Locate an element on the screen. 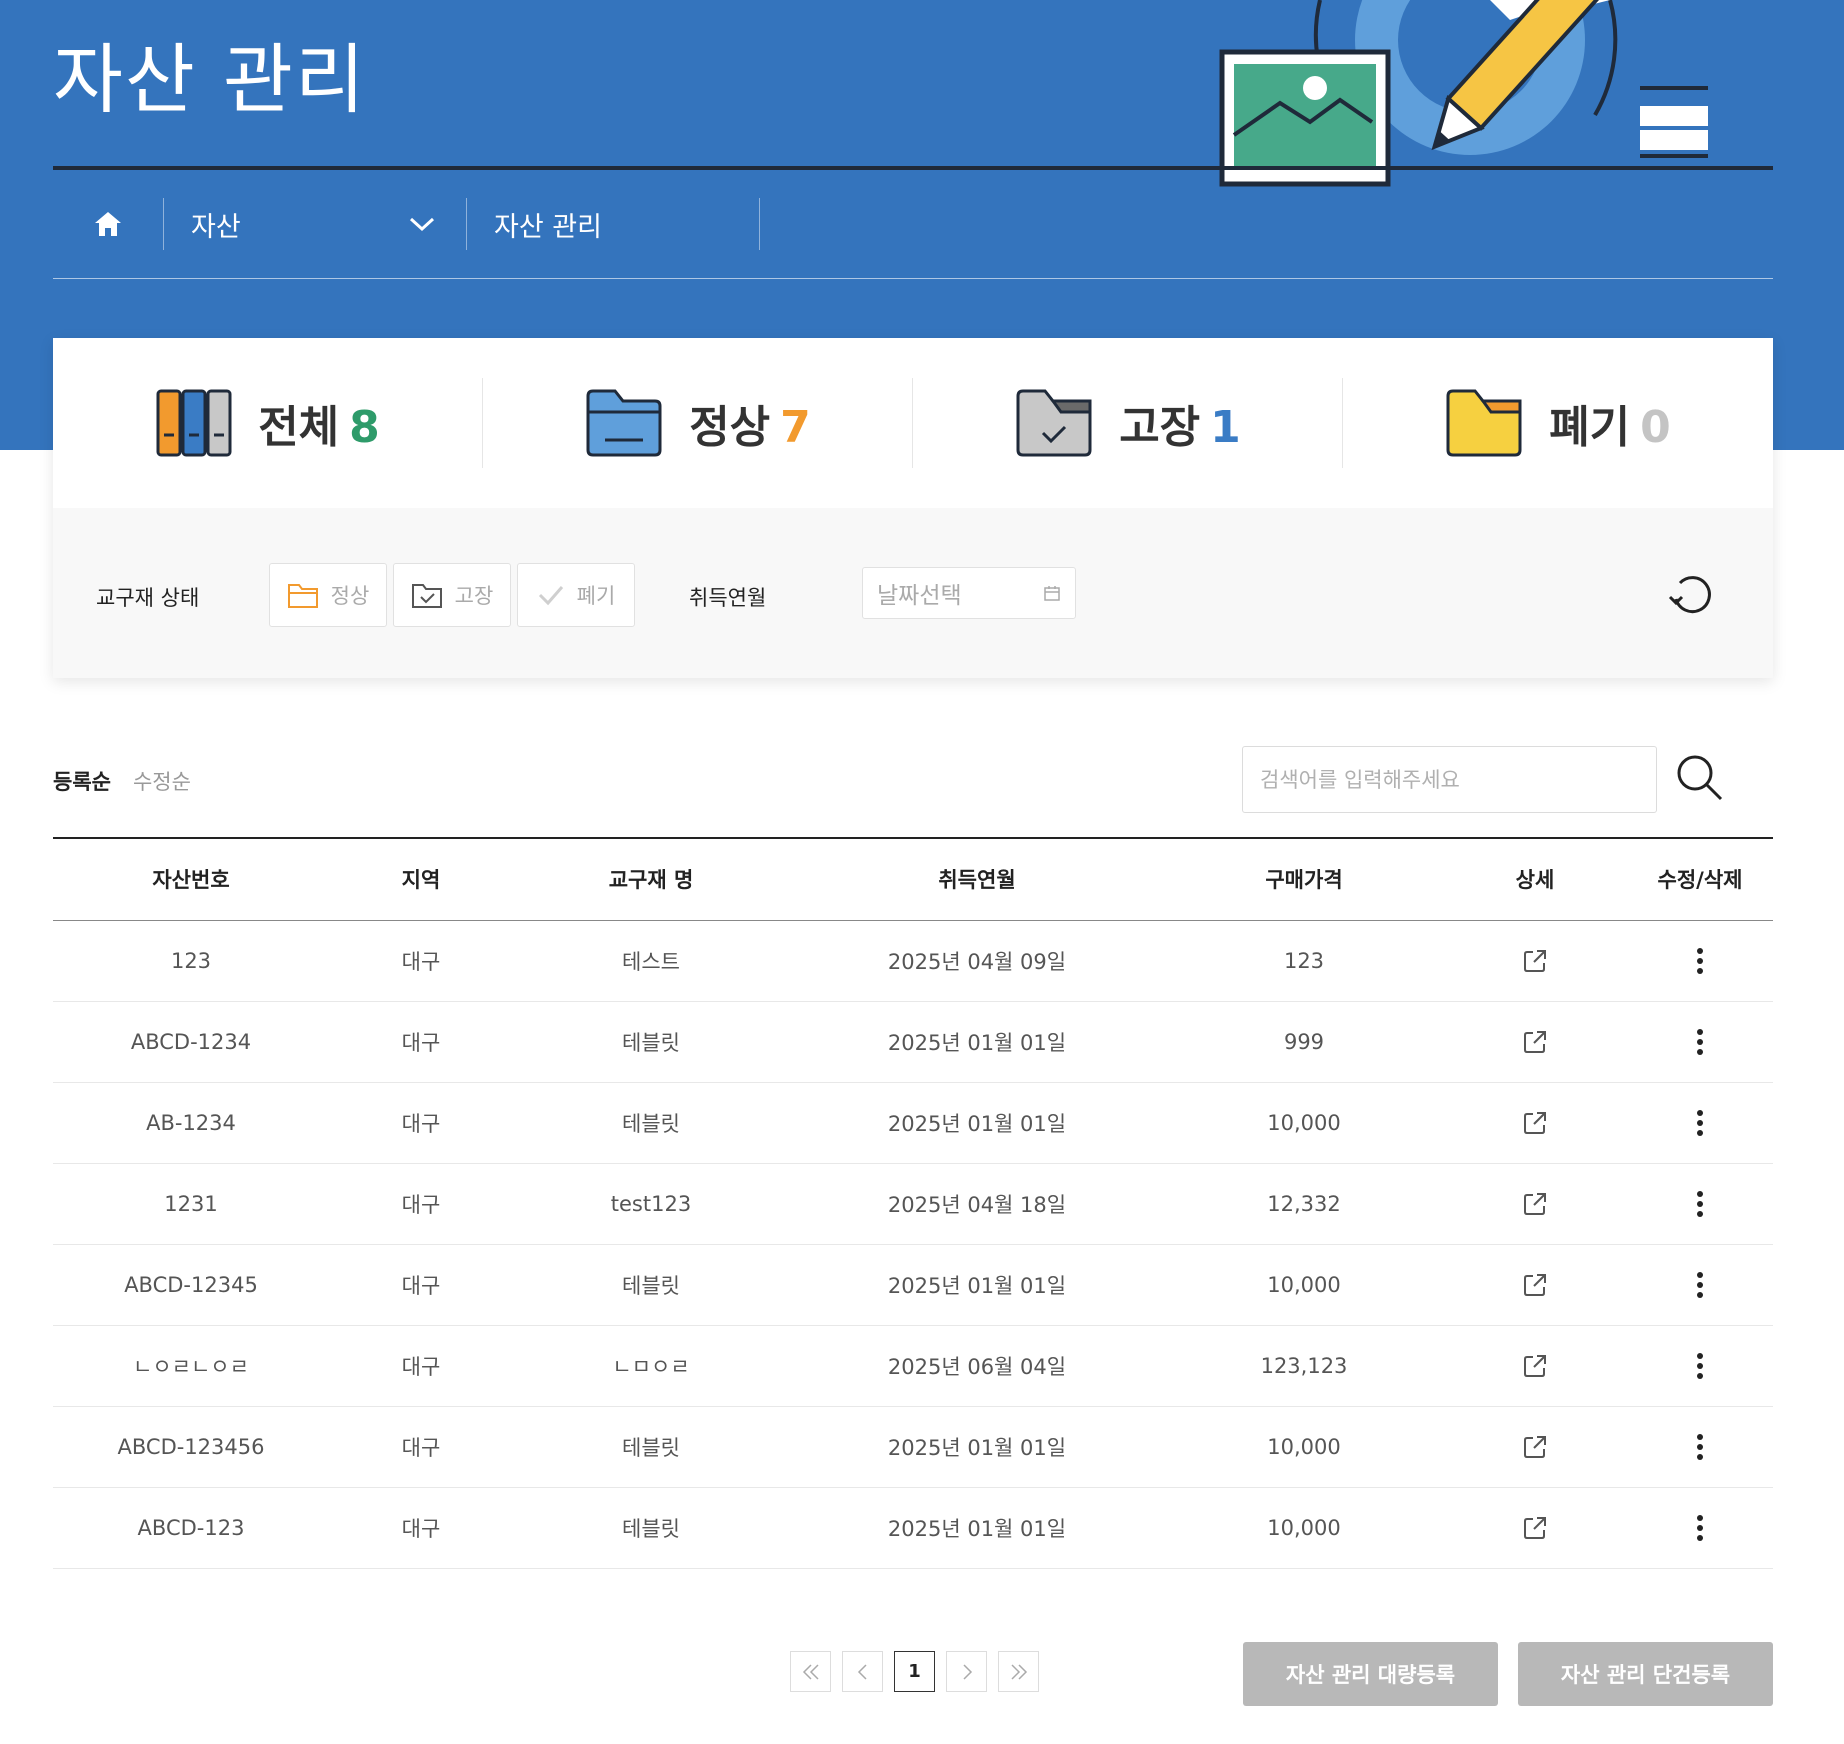 Image resolution: width=1844 pixels, height=1744 pixels. stat-total-count: 8 is located at coordinates (364, 427).